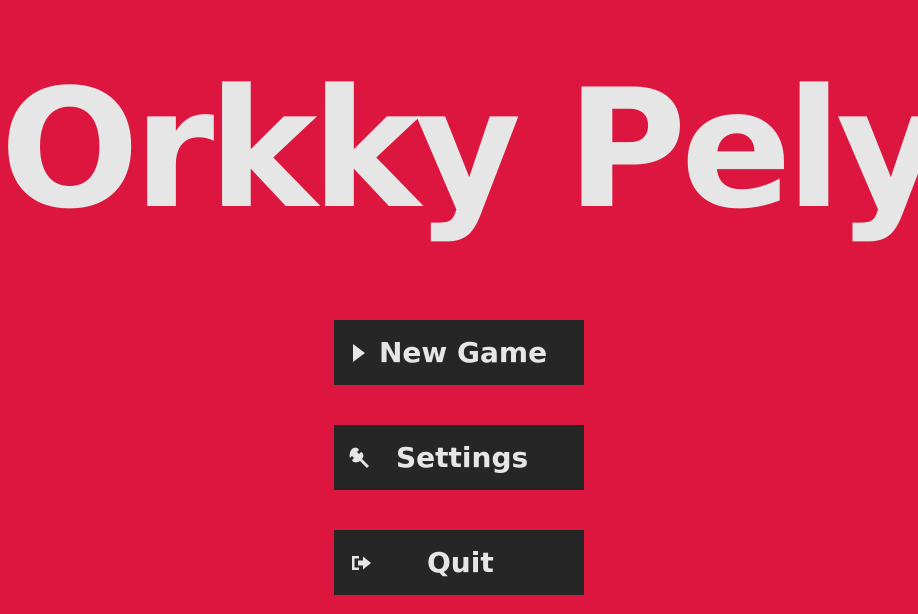 The image size is (918, 614). What do you see at coordinates (463, 352) in the screenshot?
I see `new-game-label: New Game` at bounding box center [463, 352].